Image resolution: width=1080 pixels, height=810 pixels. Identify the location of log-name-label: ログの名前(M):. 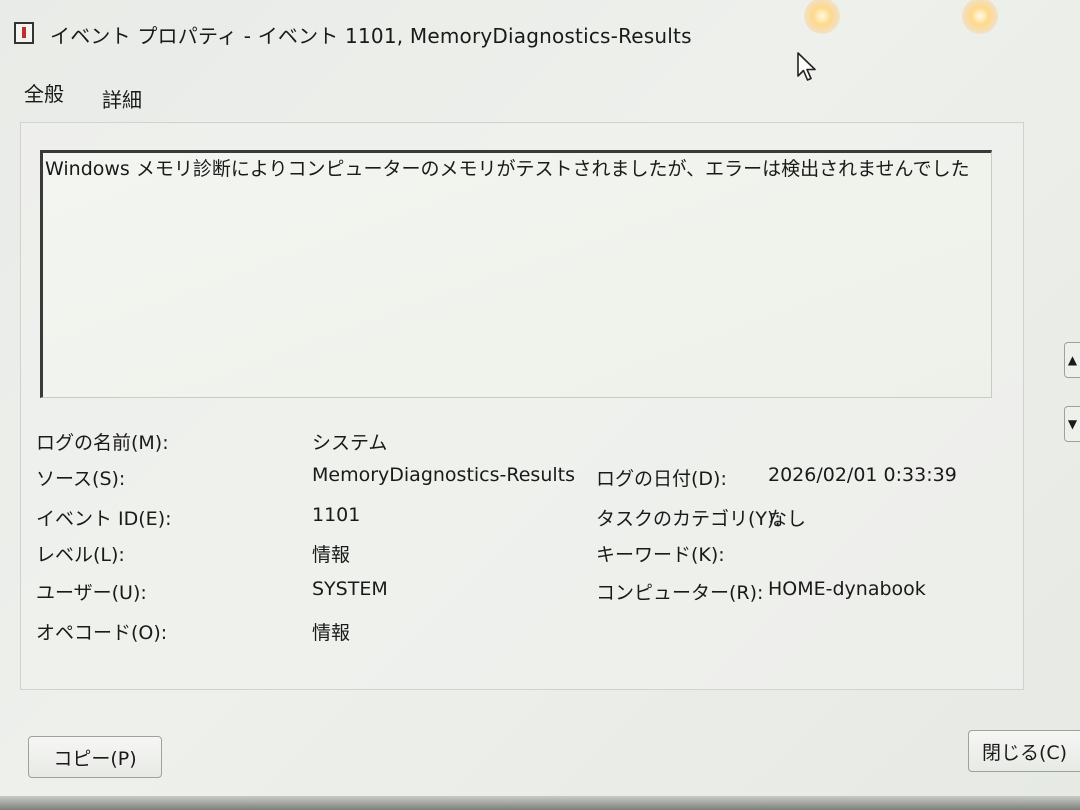
(102, 443).